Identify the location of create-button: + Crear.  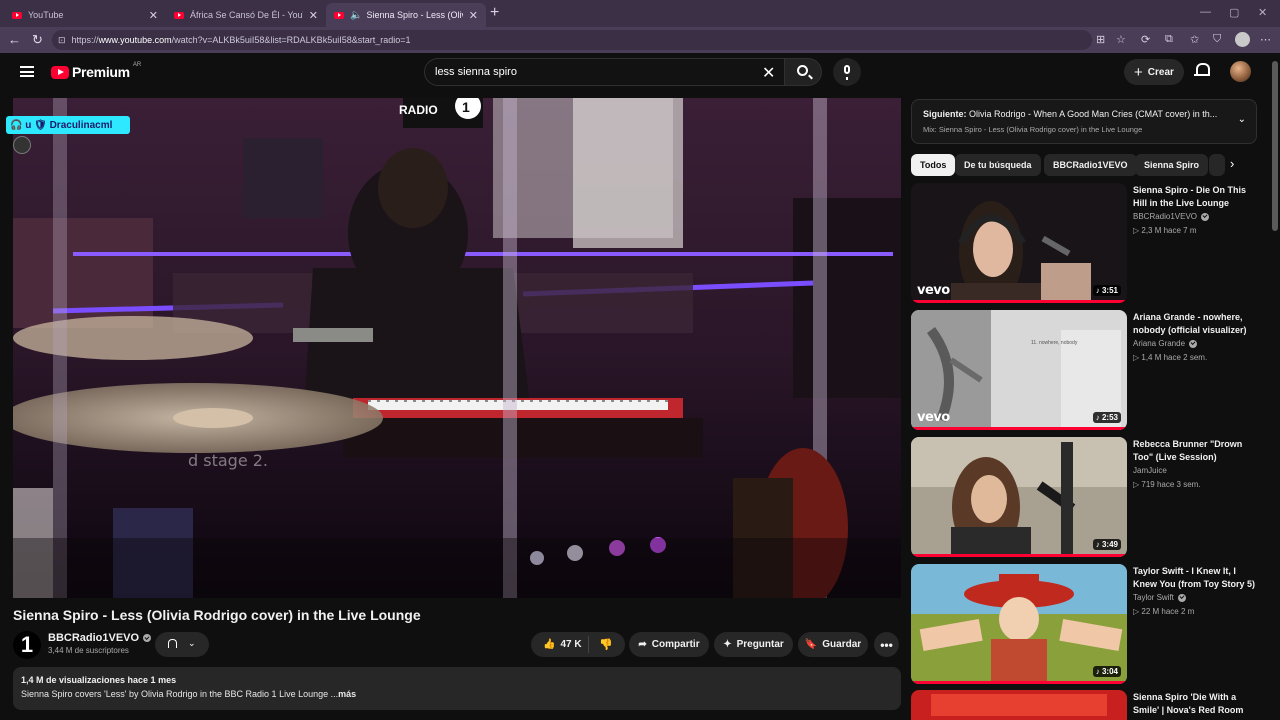
(1154, 72).